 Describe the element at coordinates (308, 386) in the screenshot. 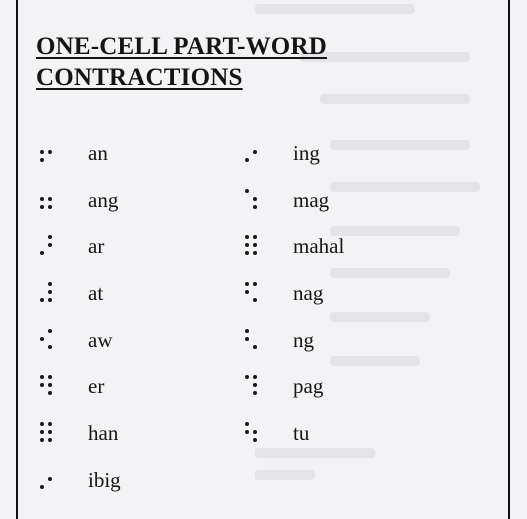

I see `contraction-word: pag` at that location.